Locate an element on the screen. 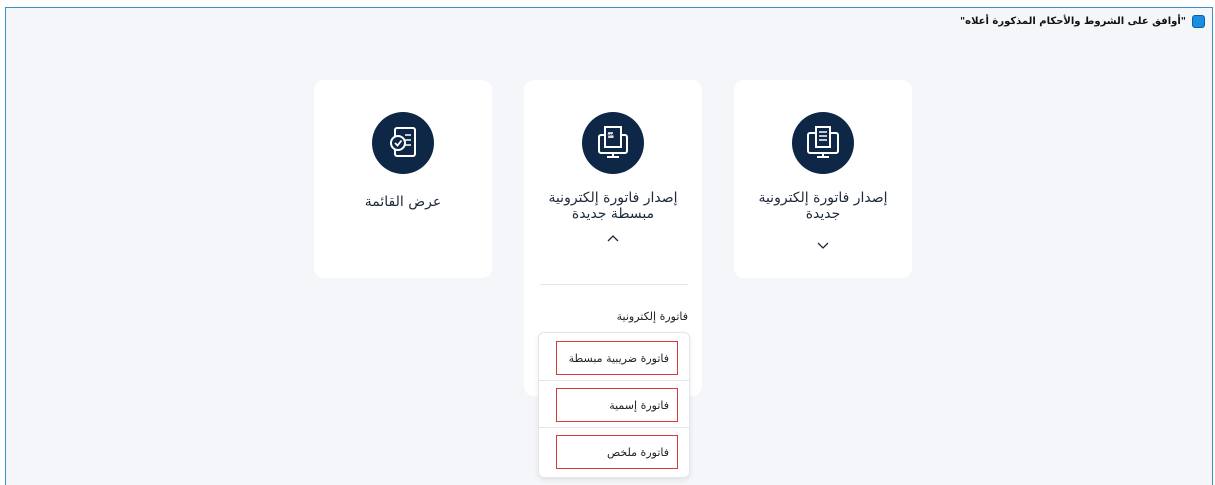 This screenshot has width=1215, height=485. card-title: إصدار فاتورة إلكترونية جديدة is located at coordinates (823, 206).